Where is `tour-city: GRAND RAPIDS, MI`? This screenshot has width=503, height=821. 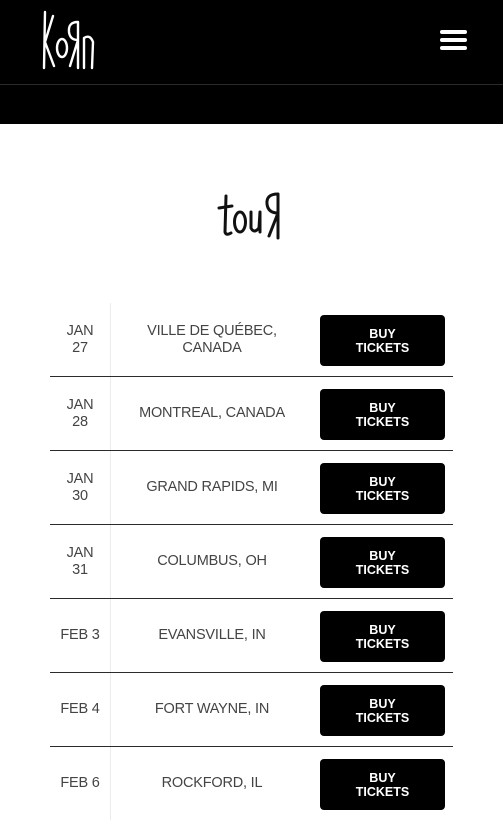
tour-city: GRAND RAPIDS, MI is located at coordinates (212, 487).